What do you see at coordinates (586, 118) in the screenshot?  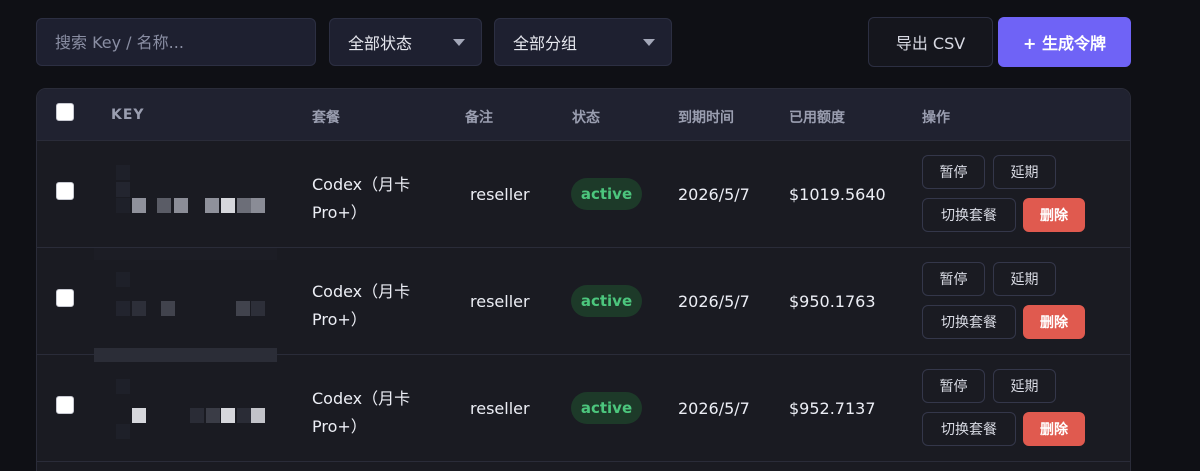 I see `header-status: 状态` at bounding box center [586, 118].